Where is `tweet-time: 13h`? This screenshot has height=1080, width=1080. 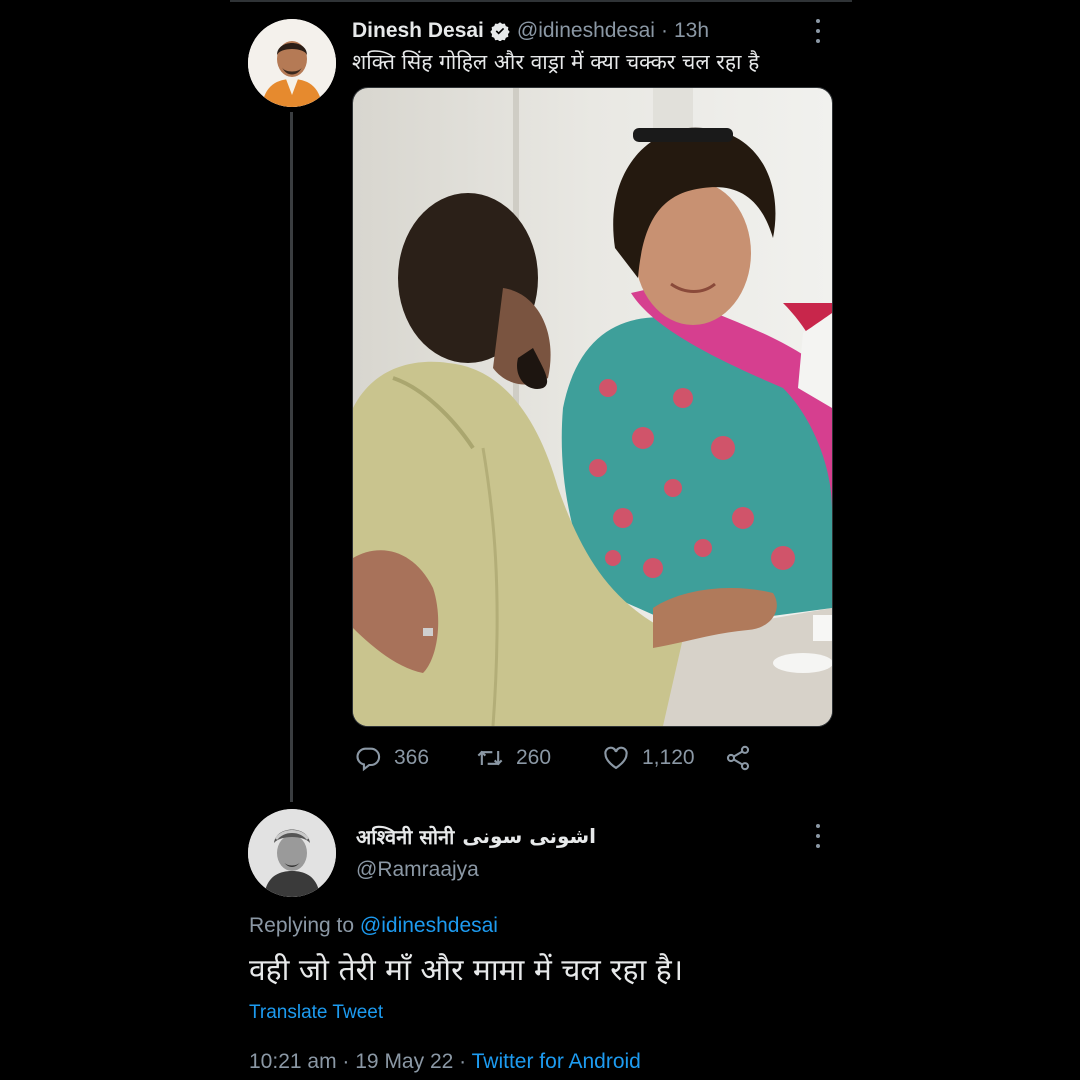 tweet-time: 13h is located at coordinates (691, 31).